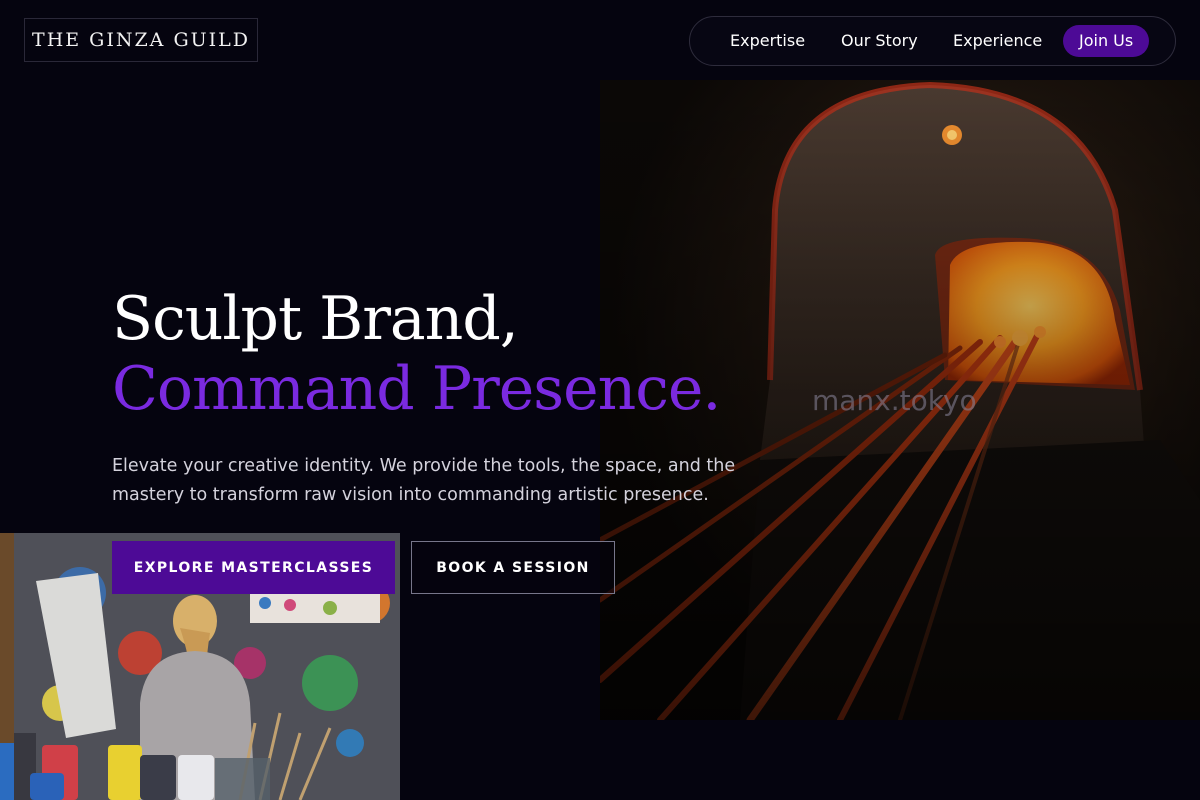 The width and height of the screenshot is (1200, 800). I want to click on hero-headline-line2: Command Presence., so click(416, 389).